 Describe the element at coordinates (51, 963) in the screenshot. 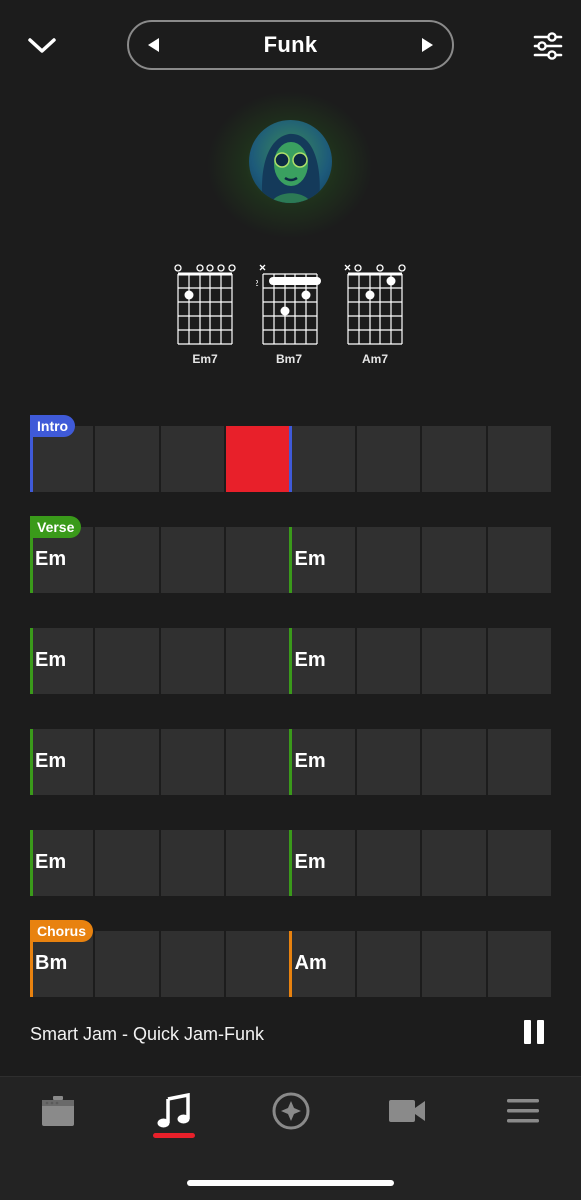

I see `chord-label: Bm` at that location.